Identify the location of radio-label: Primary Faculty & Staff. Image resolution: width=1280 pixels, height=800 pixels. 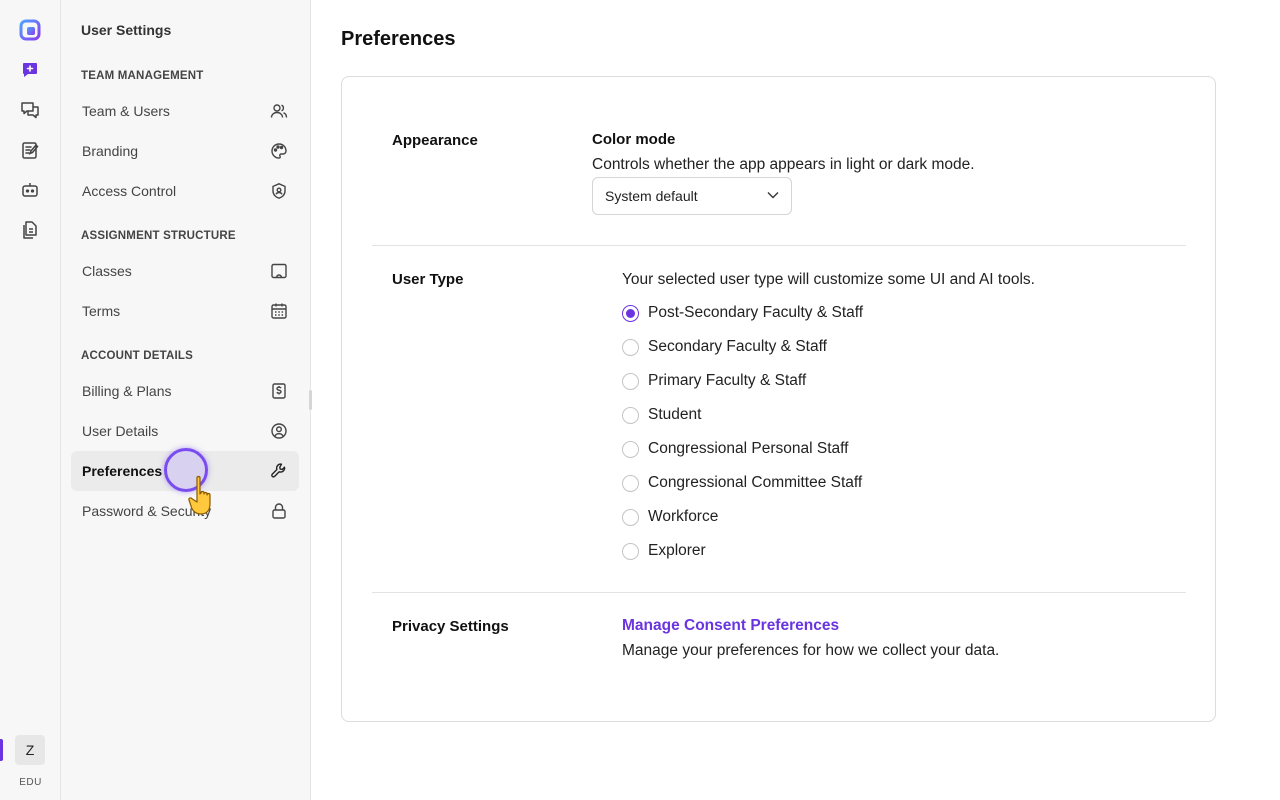
(727, 380).